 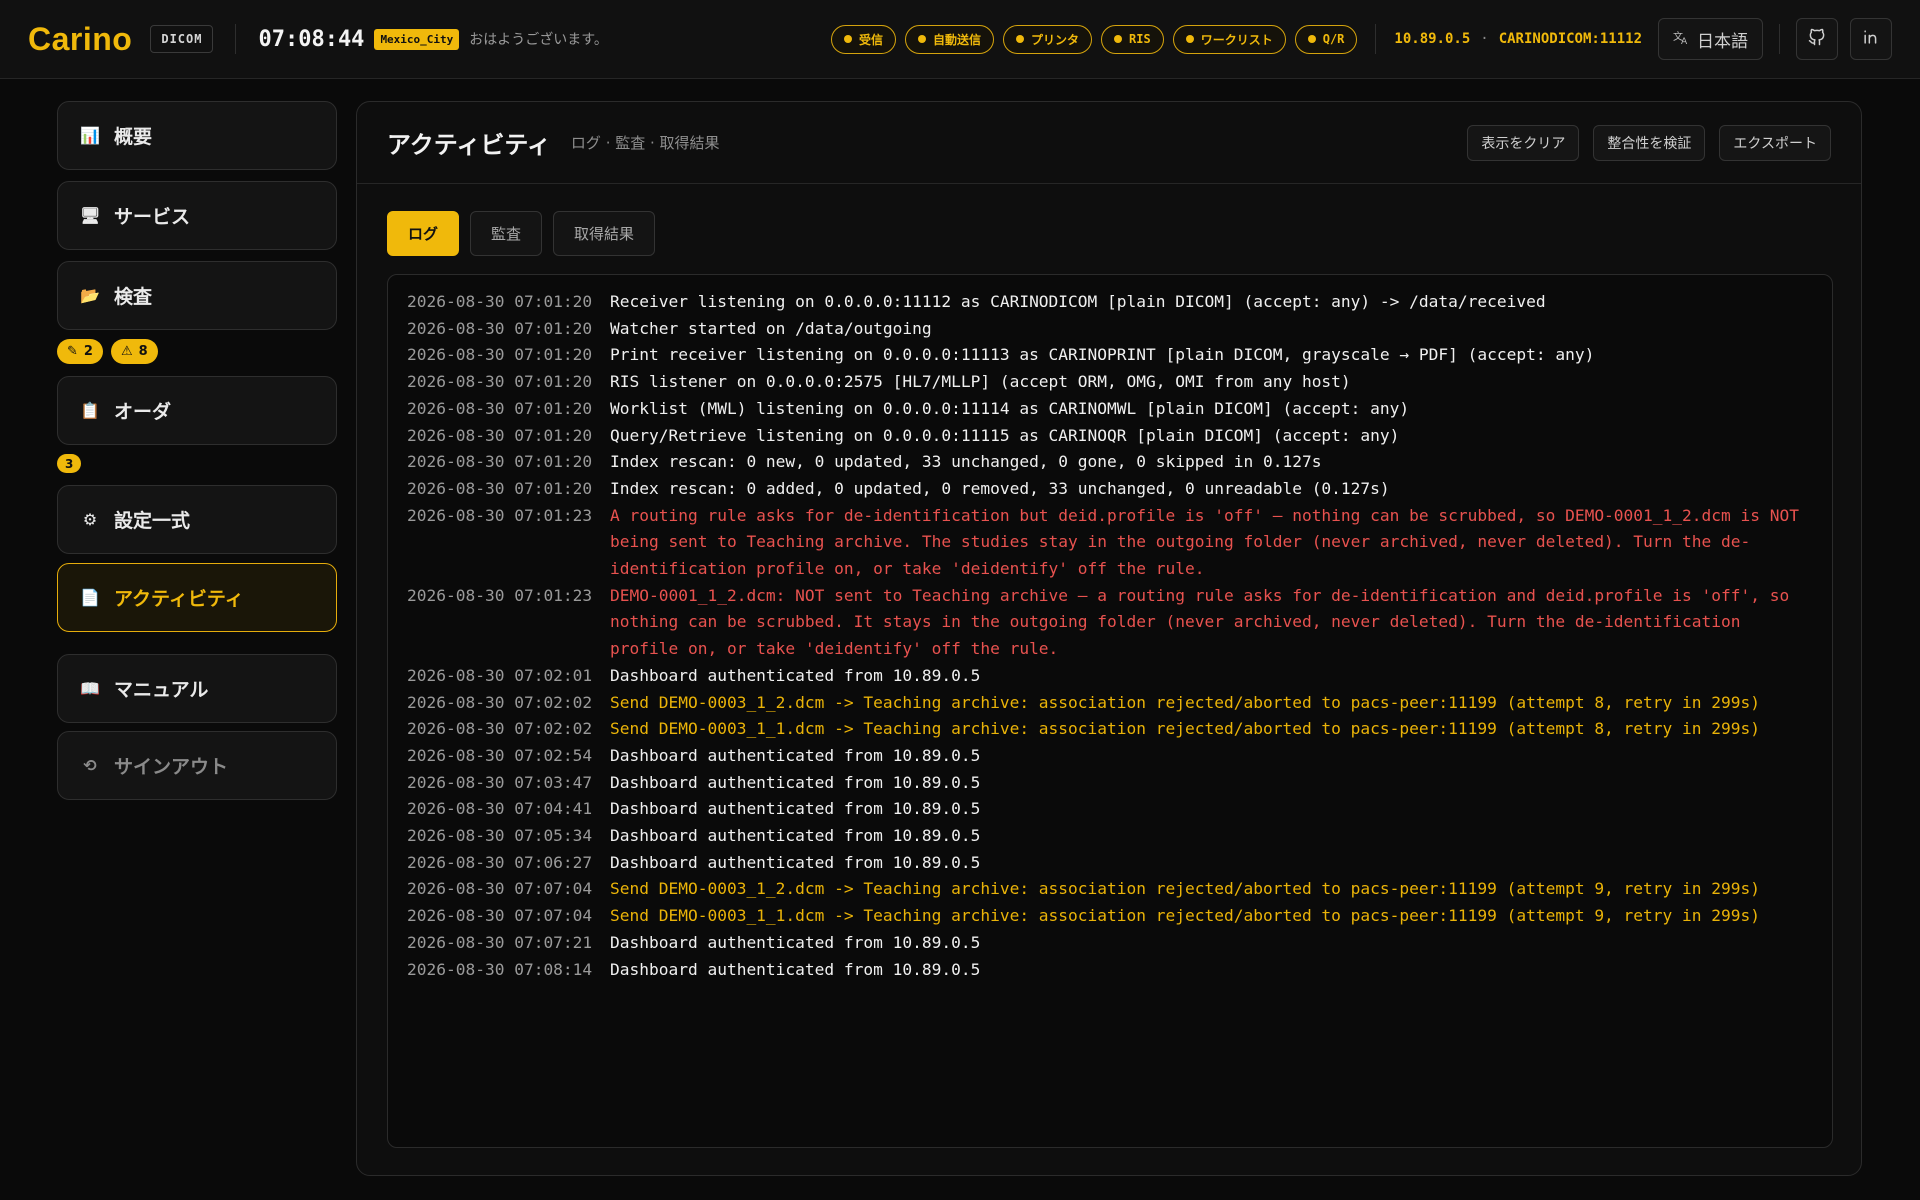 What do you see at coordinates (143, 412) in the screenshot?
I see `sidebar-item-label: オーダ` at bounding box center [143, 412].